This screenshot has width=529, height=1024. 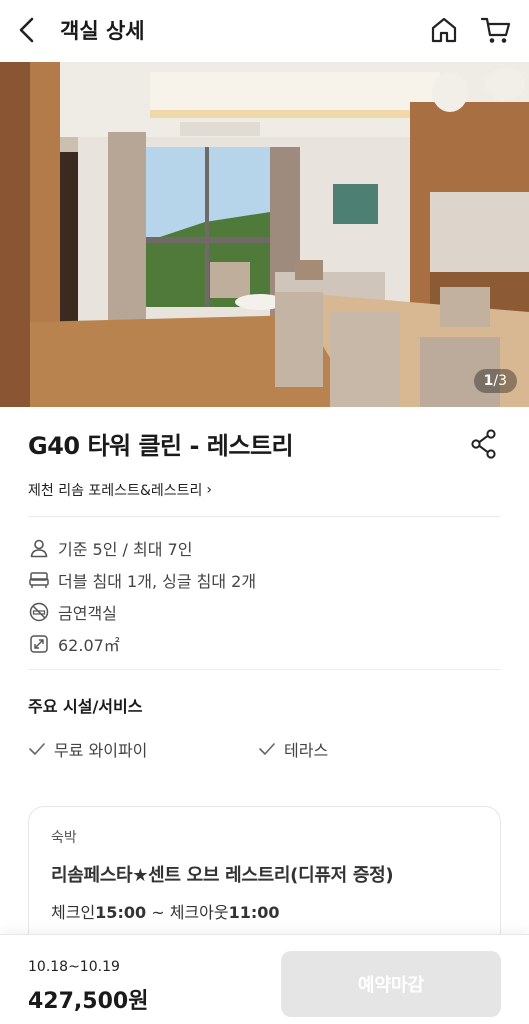 I want to click on booking-bar: 10.18~10.19 427,500원 예약마감, so click(x=264, y=979).